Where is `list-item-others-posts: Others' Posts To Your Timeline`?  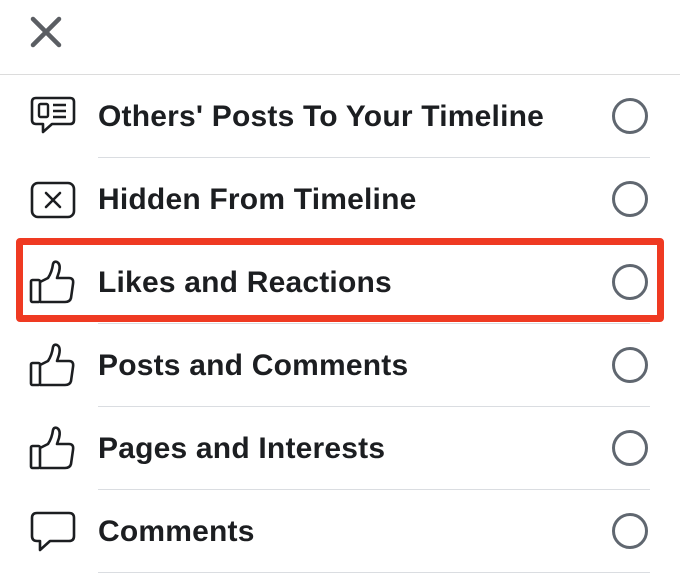
list-item-others-posts: Others' Posts To Your Timeline is located at coordinates (340, 116).